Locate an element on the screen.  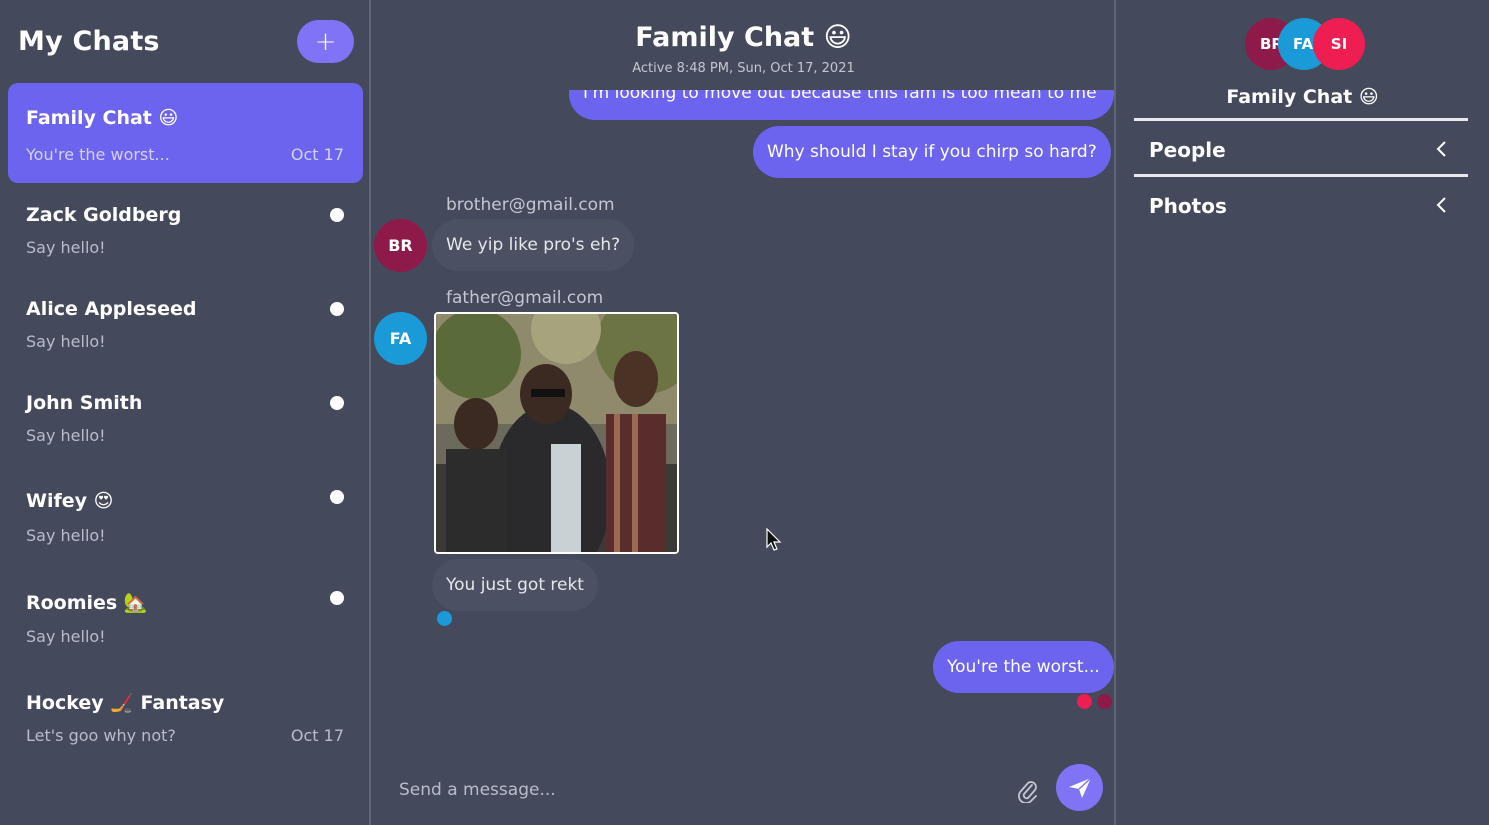
details-title: Family Chat 😃 is located at coordinates (1302, 97).